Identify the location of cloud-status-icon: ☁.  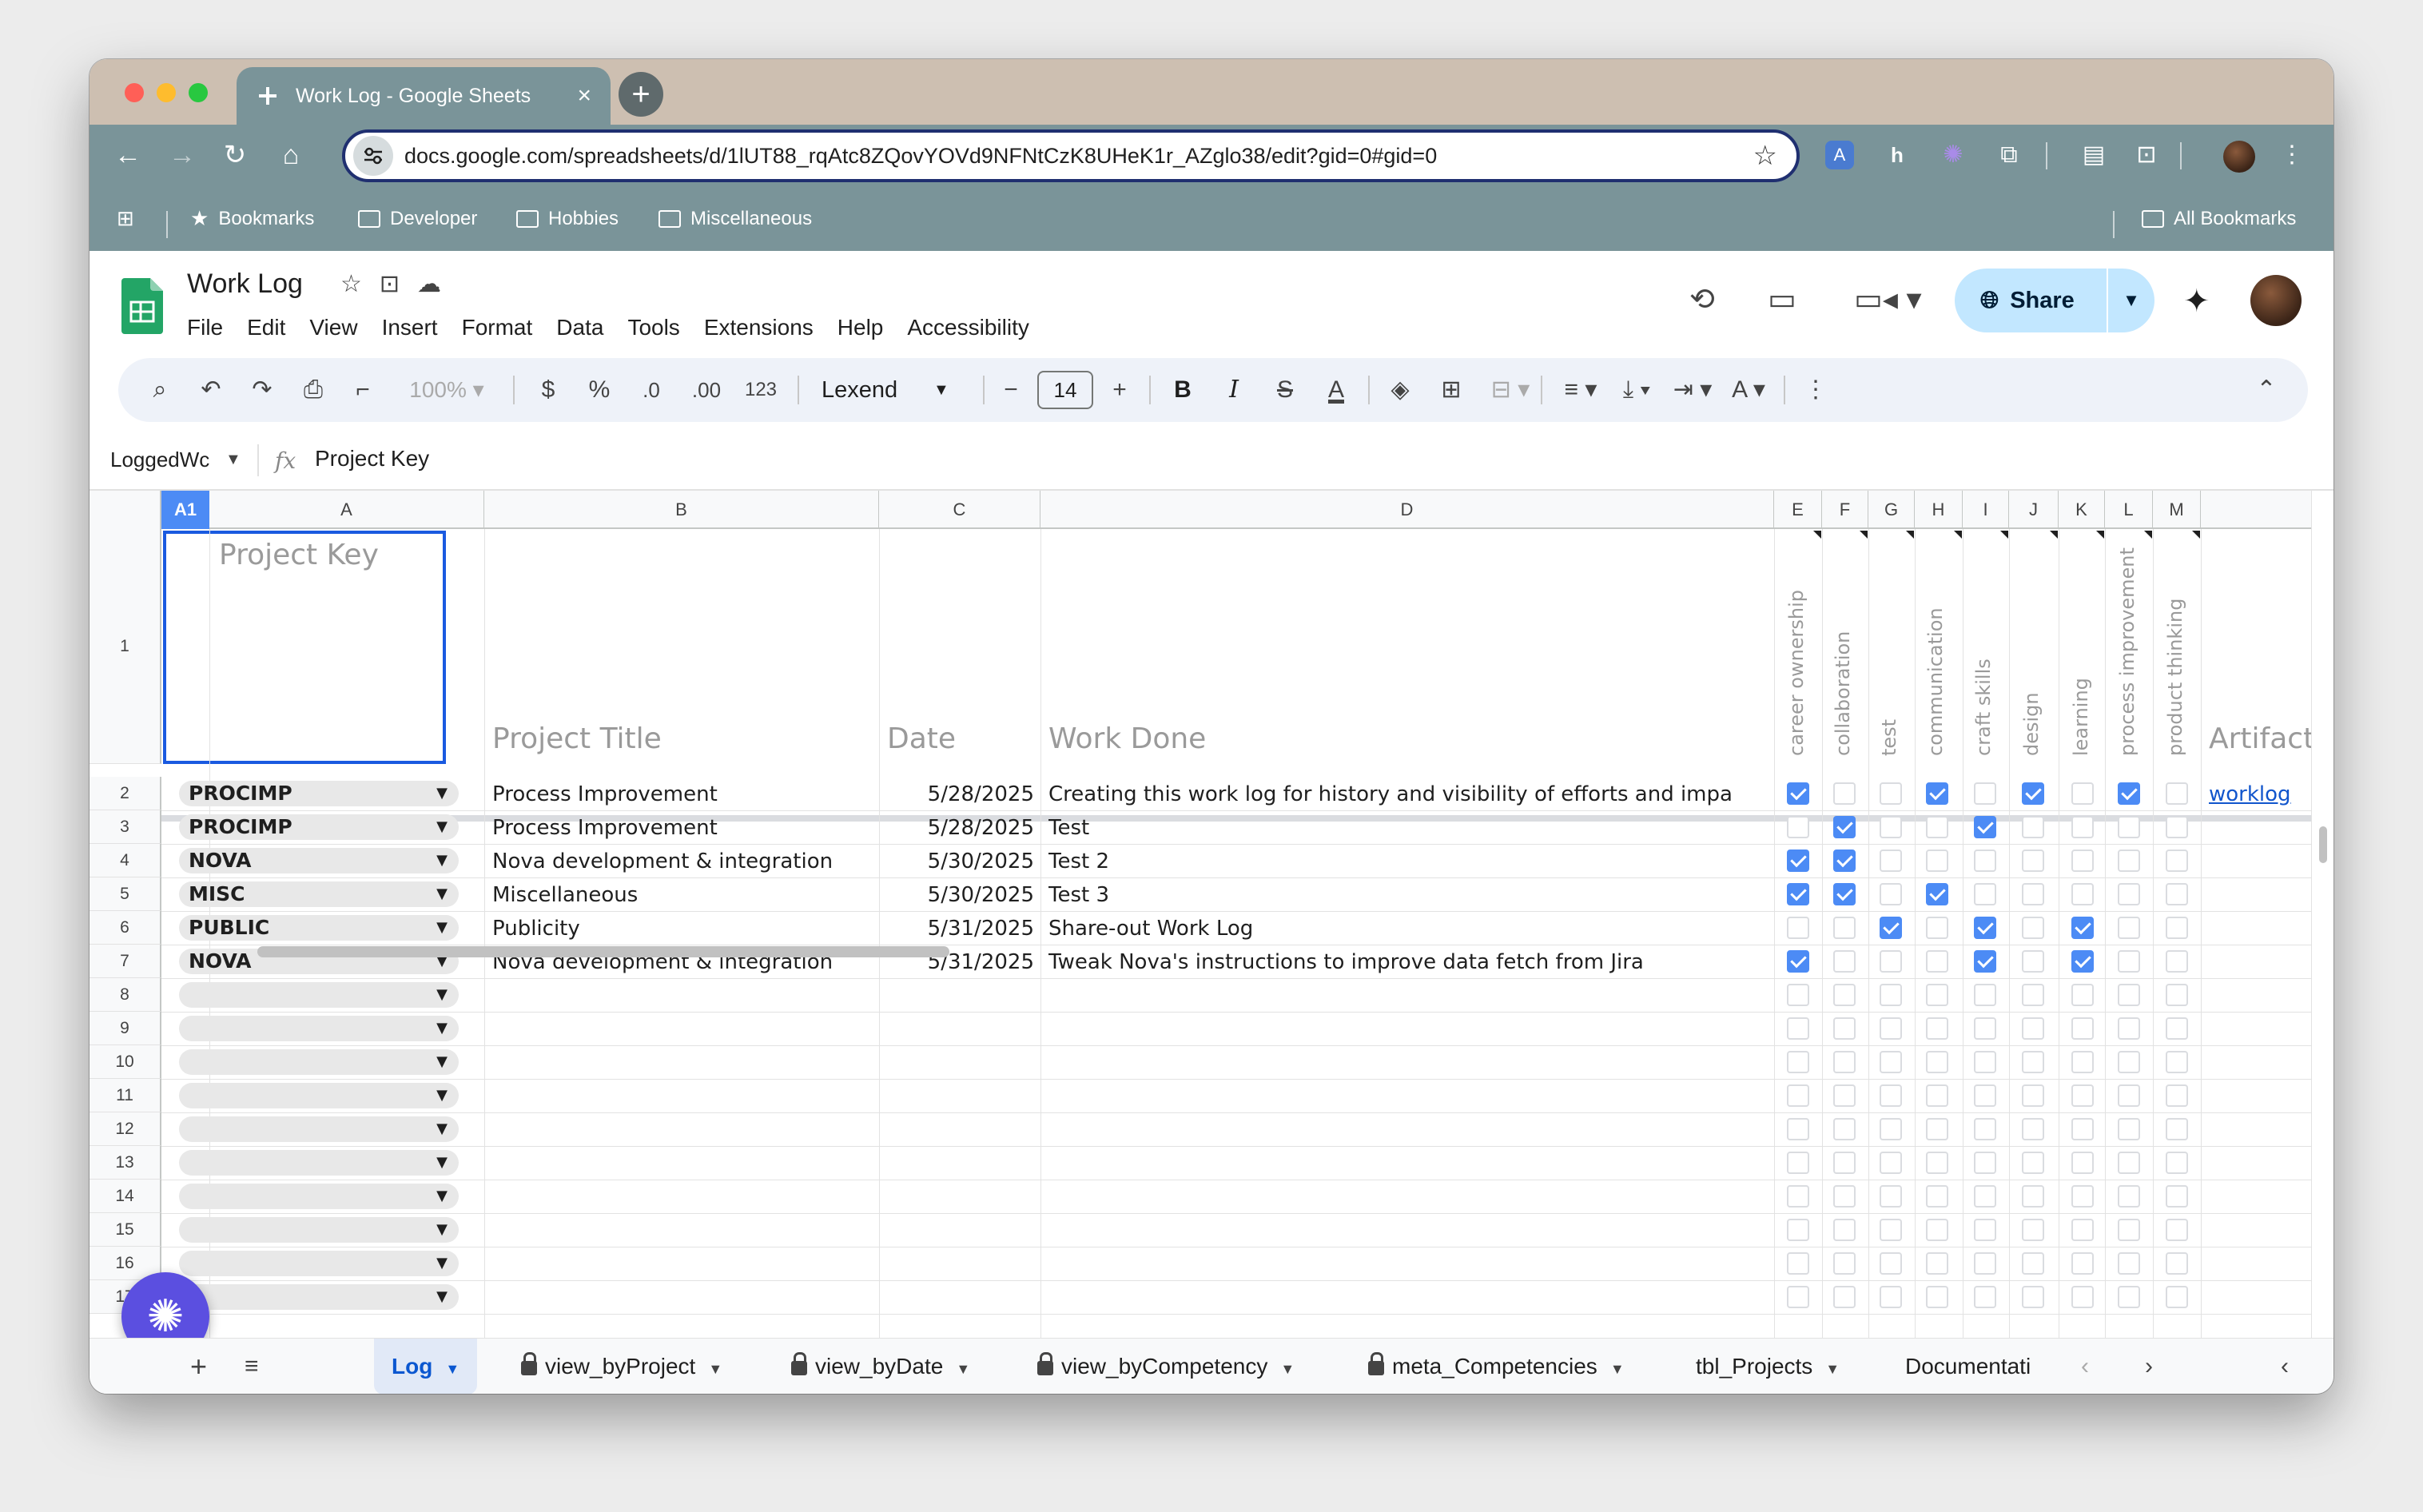
(429, 284).